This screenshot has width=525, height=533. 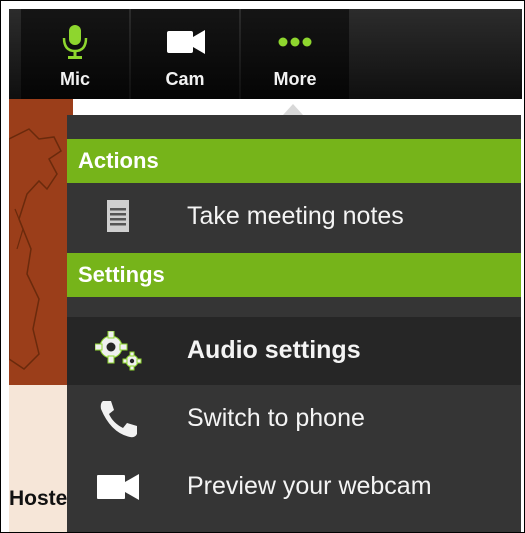 What do you see at coordinates (118, 160) in the screenshot?
I see `section-title-actions: Actions` at bounding box center [118, 160].